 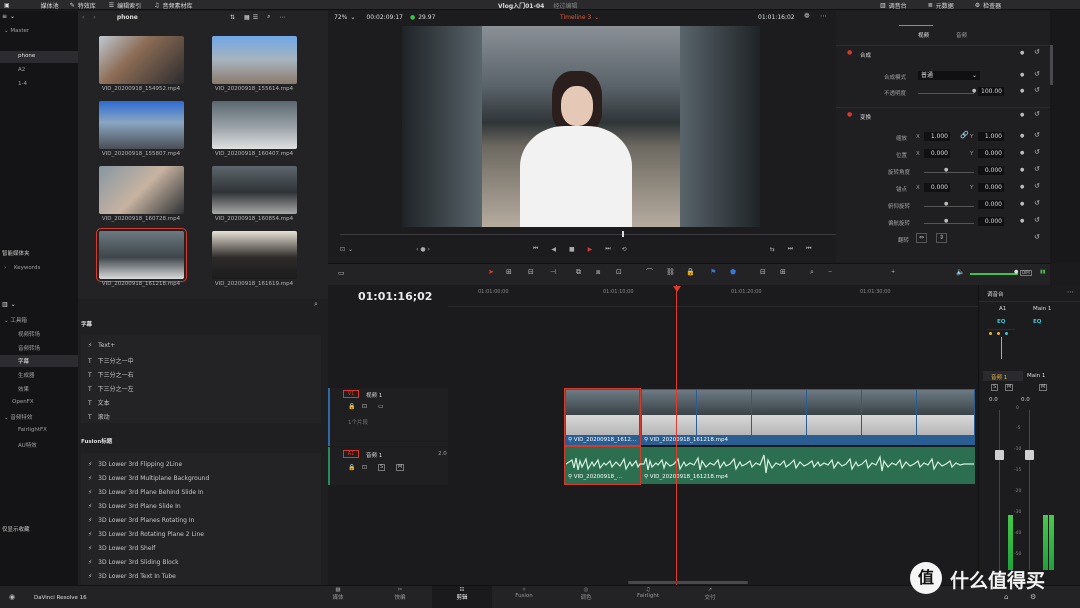 What do you see at coordinates (316, 304) in the screenshot?
I see `search-icon: ⌕` at bounding box center [316, 304].